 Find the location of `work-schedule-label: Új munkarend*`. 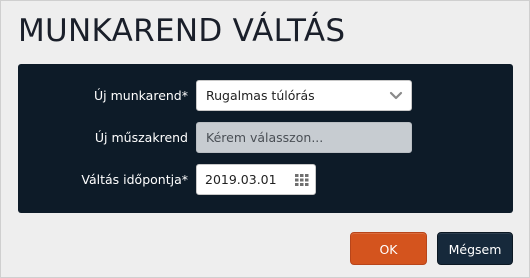

work-schedule-label: Új munkarend* is located at coordinates (141, 95).